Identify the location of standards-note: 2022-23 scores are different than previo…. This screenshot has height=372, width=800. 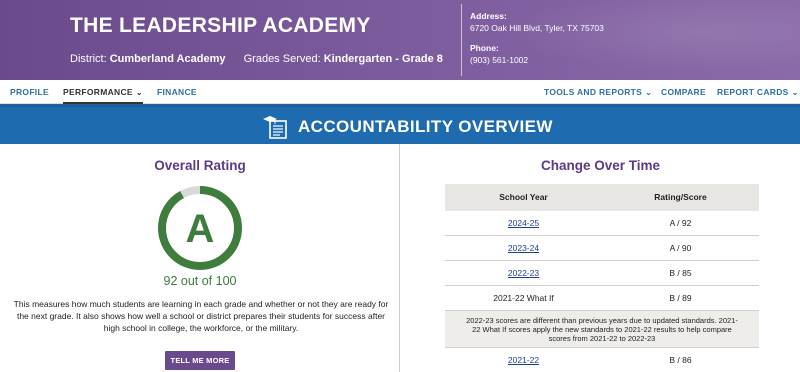
(602, 329).